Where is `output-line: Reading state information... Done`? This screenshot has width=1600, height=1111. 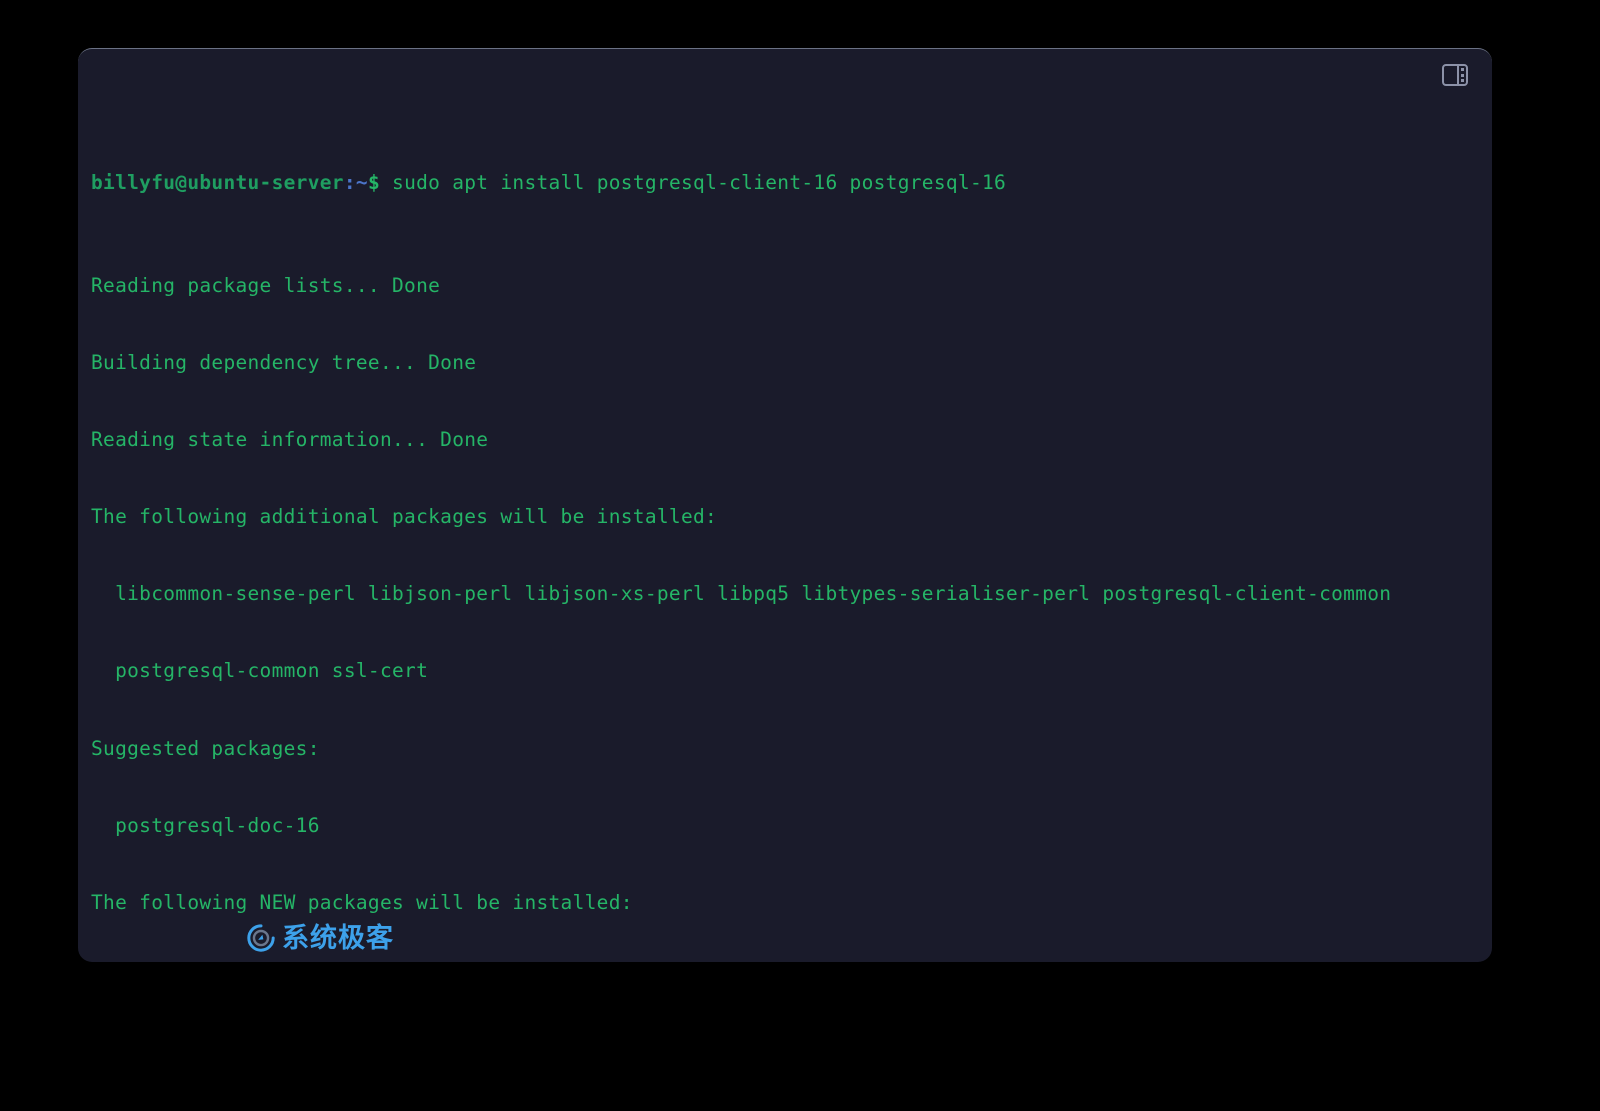
output-line: Reading state information... Done is located at coordinates (290, 440).